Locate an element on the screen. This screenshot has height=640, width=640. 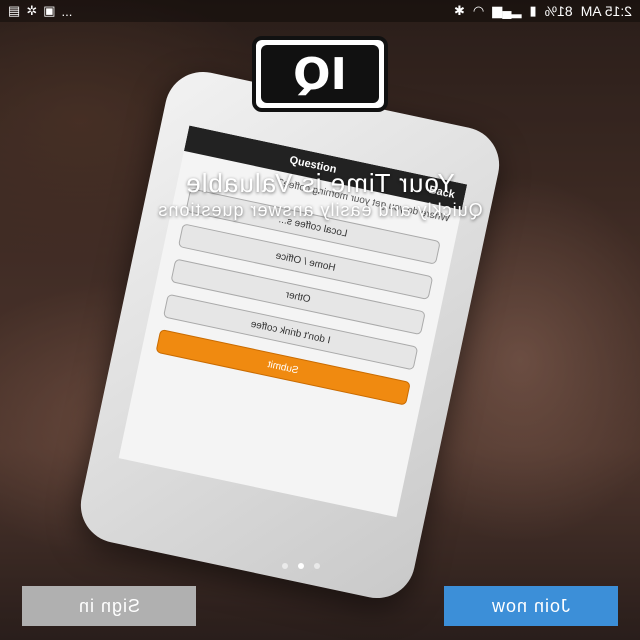
sign-in-button: Sign in is located at coordinates (109, 606).